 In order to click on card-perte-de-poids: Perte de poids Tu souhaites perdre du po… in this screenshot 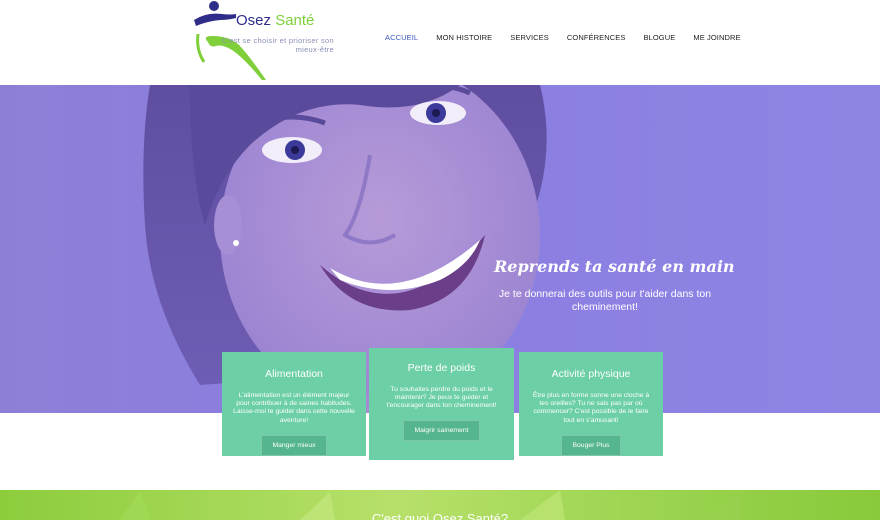, I will do `click(441, 404)`.